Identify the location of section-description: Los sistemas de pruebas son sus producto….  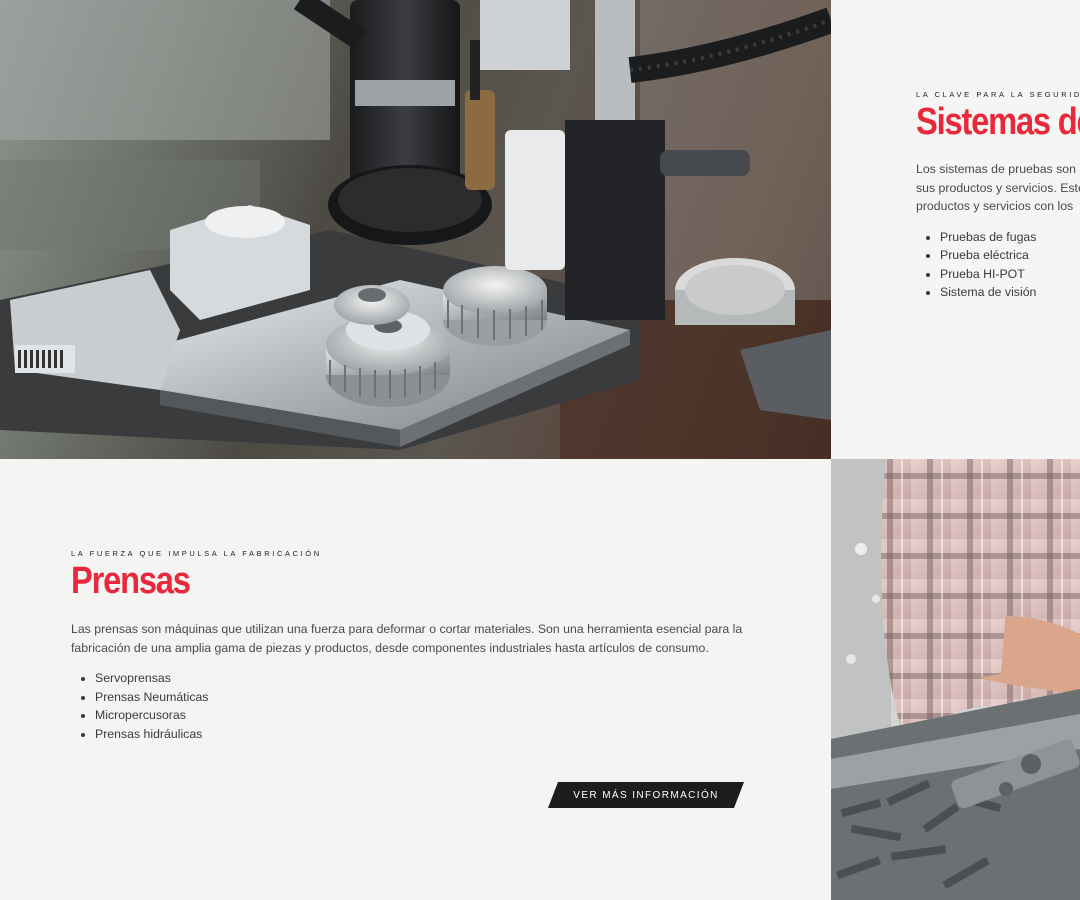
(998, 188).